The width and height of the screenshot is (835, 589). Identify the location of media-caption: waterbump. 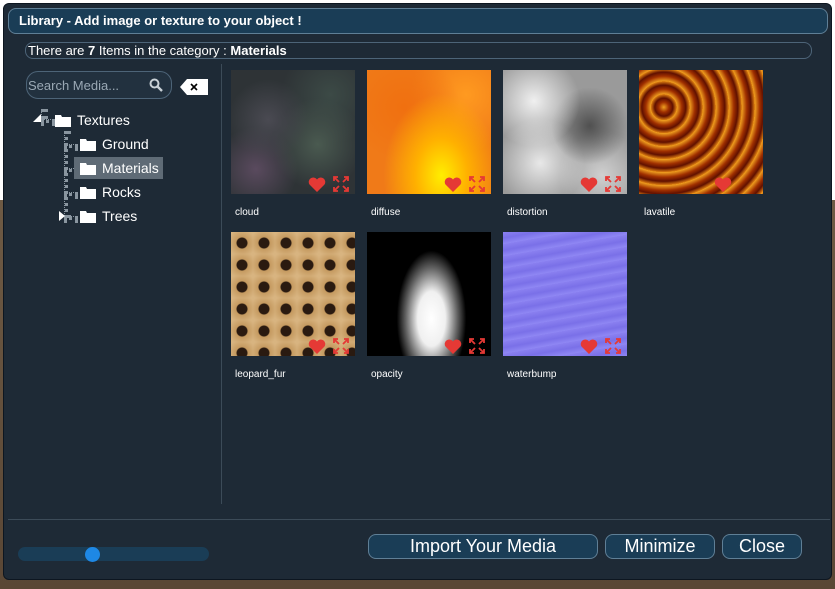
(532, 374).